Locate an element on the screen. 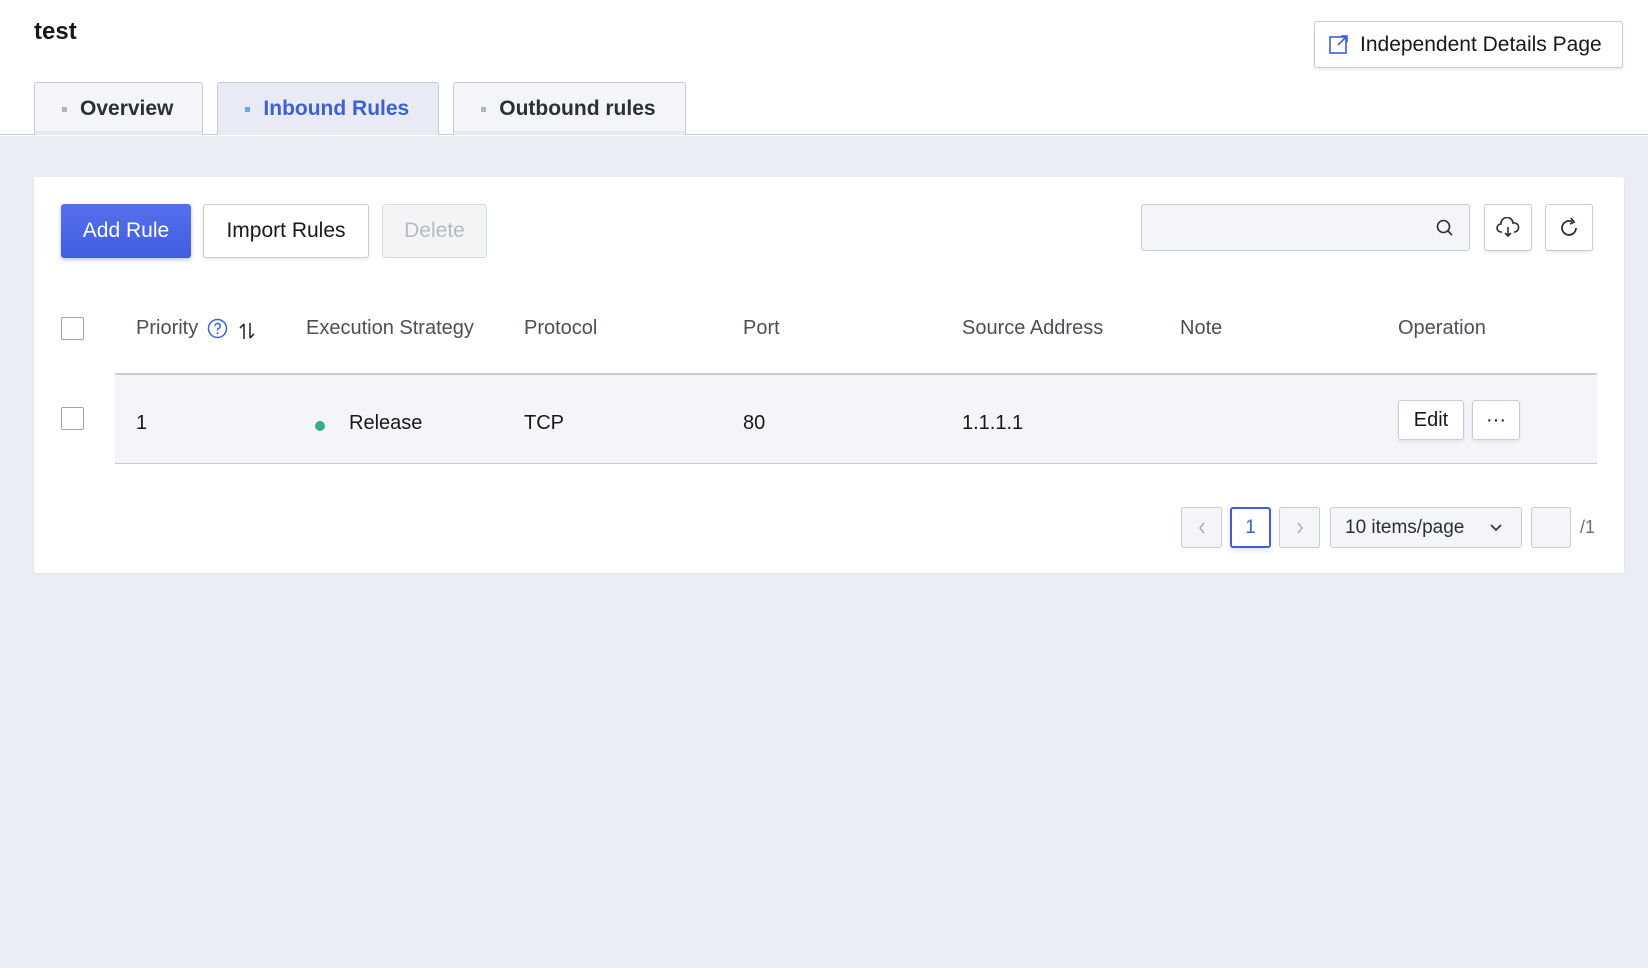  tab-label: Overview is located at coordinates (127, 108).